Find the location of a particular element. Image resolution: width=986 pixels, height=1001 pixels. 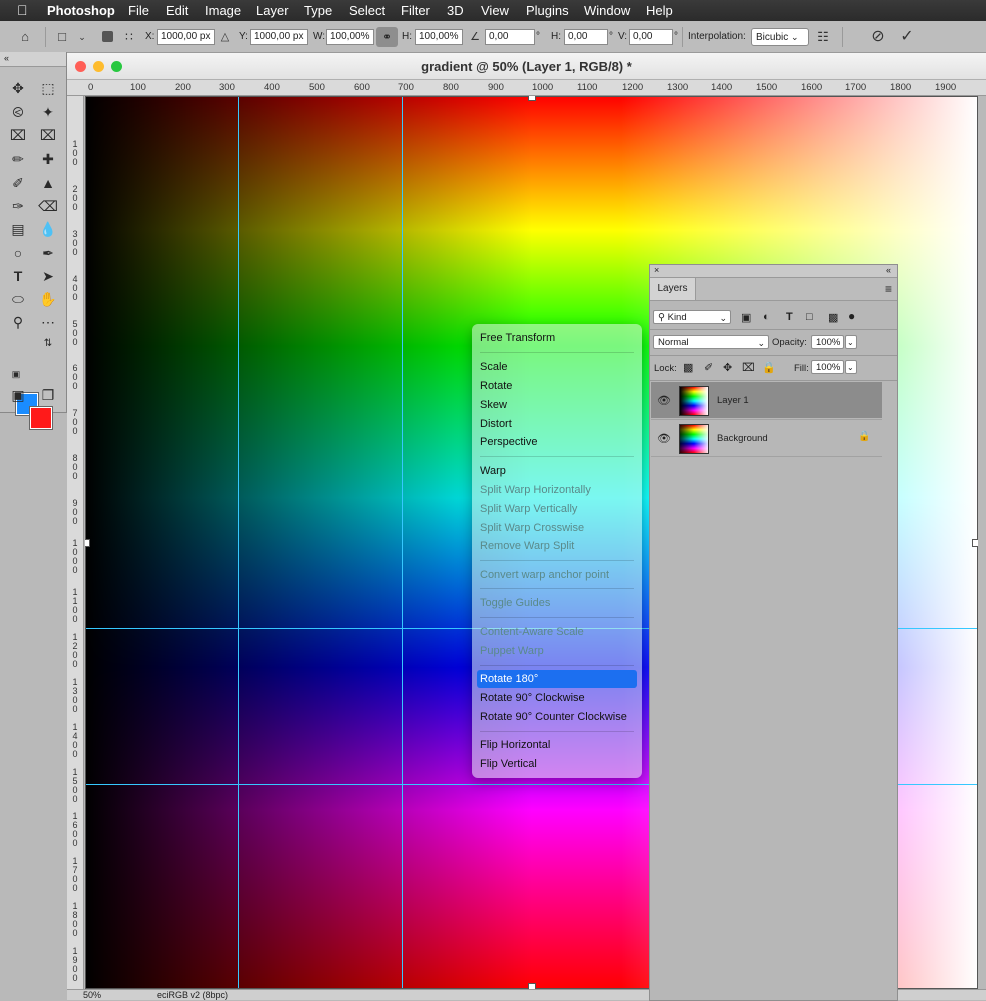

menu-item-rotate-90-cw: Rotate 90° Clockwise is located at coordinates (532, 698).